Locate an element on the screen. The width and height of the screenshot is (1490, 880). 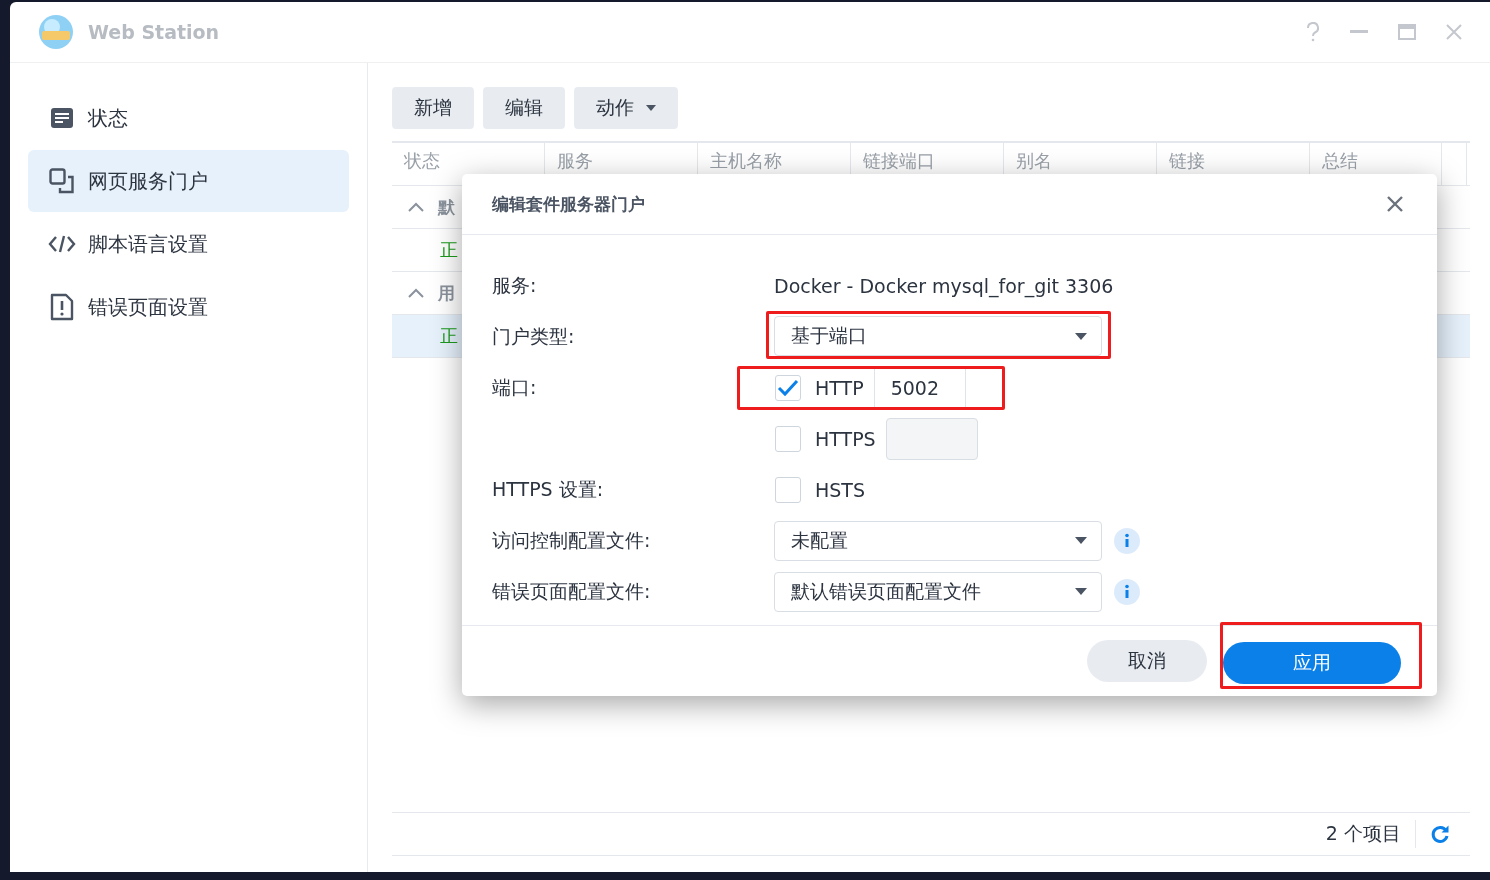
help-icon is located at coordinates (1313, 32).